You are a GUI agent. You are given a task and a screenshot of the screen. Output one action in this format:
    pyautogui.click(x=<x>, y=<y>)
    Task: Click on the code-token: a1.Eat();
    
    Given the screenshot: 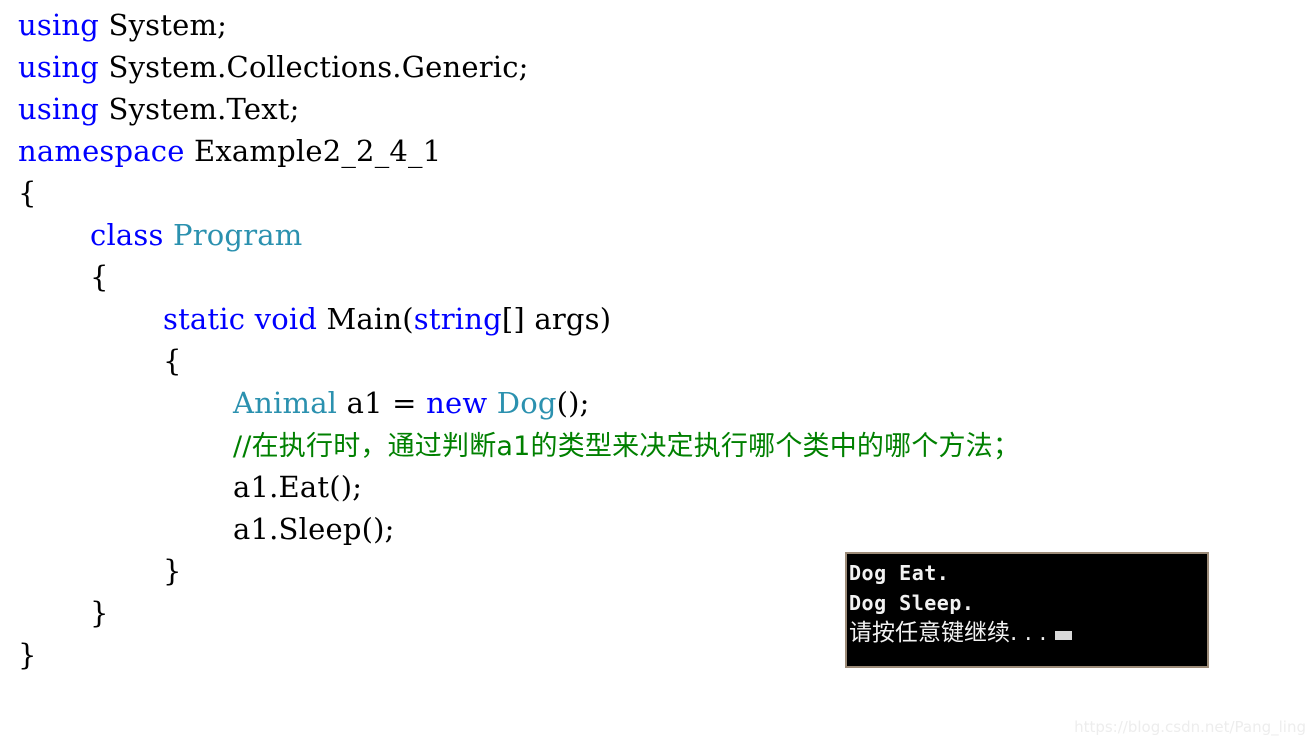 What is the action you would take?
    pyautogui.click(x=298, y=487)
    